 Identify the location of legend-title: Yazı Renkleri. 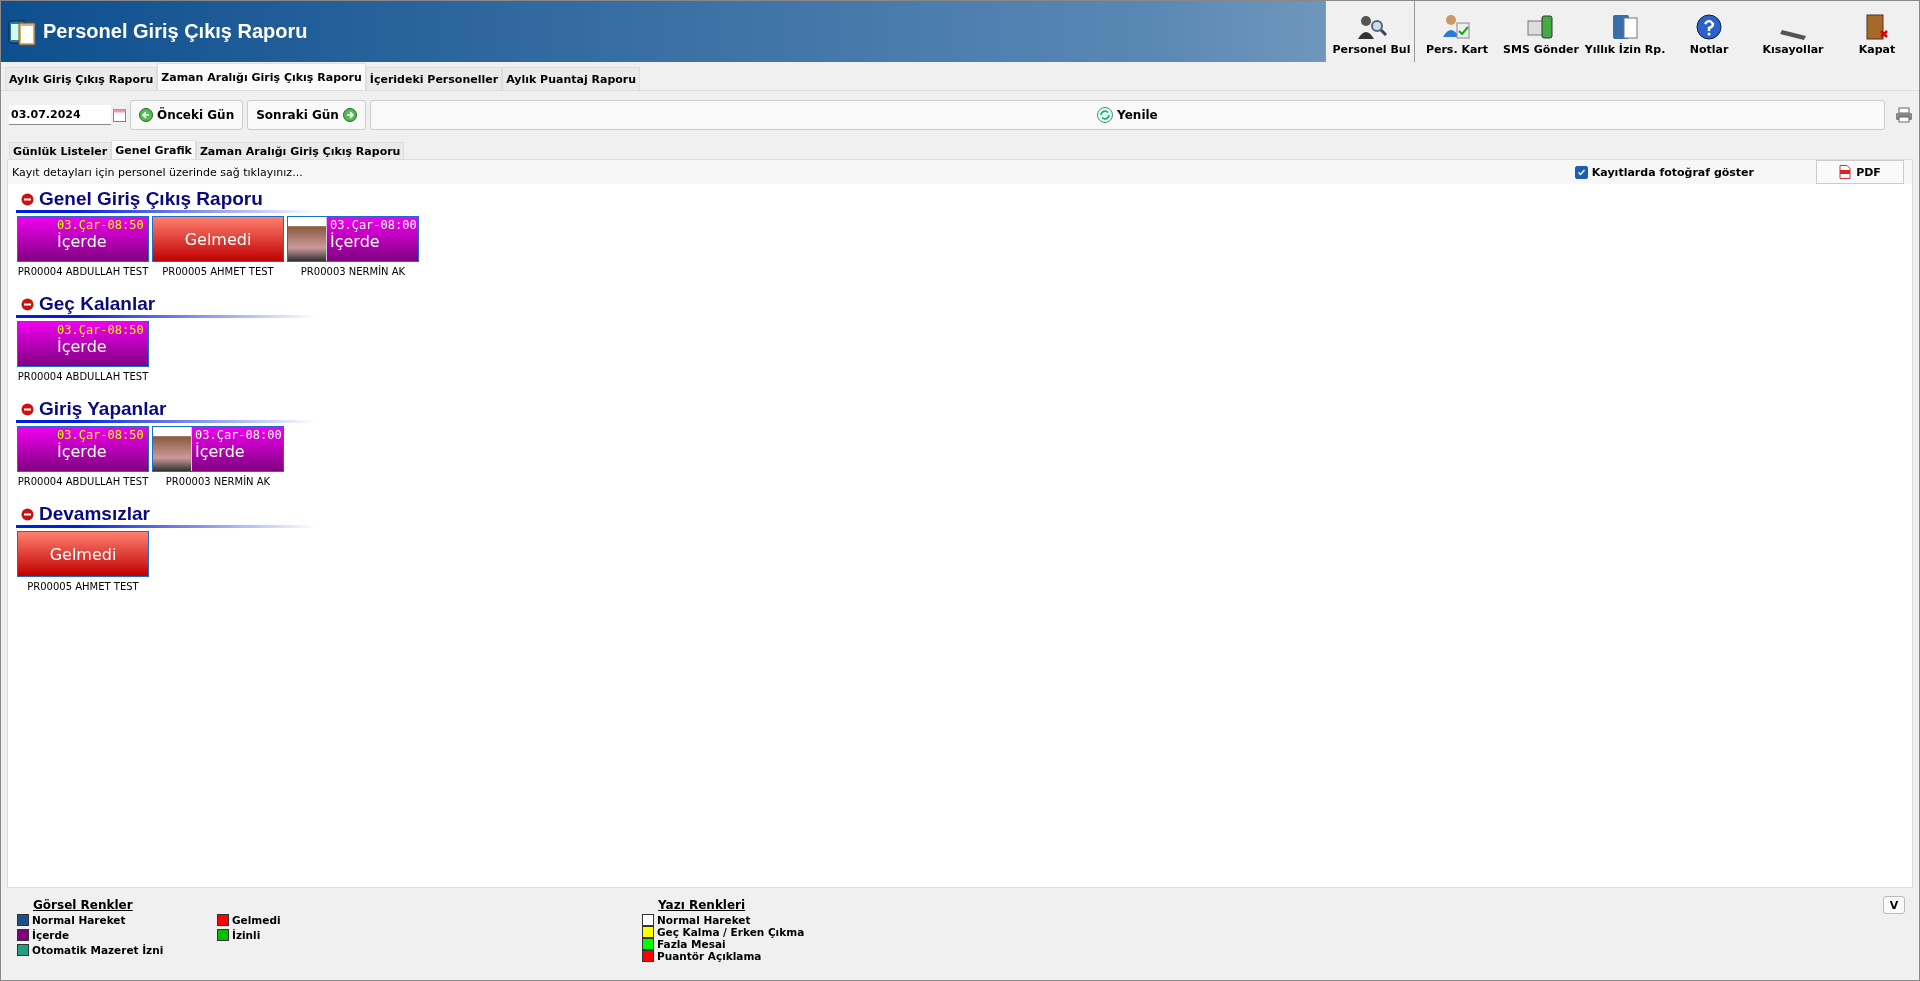
(702, 905).